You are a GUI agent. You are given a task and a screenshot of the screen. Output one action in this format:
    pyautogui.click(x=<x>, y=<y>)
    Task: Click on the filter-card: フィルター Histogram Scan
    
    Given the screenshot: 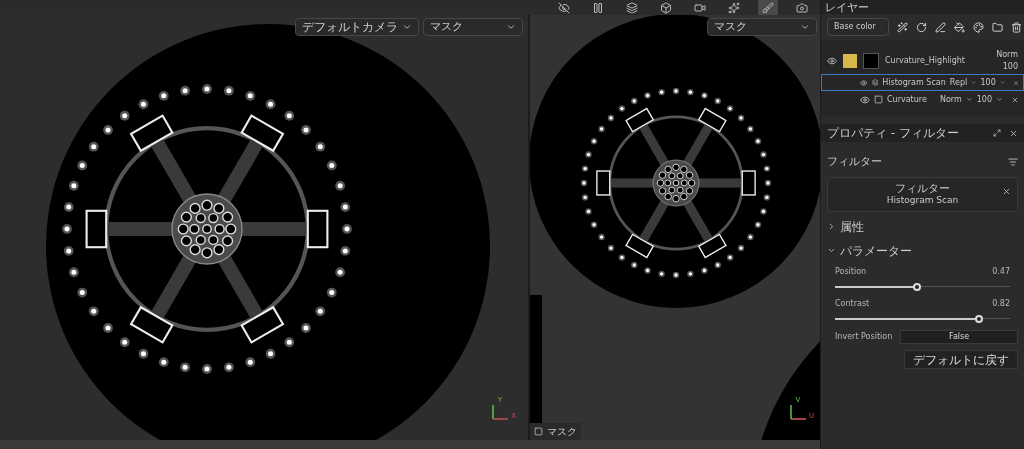 What is the action you would take?
    pyautogui.click(x=922, y=194)
    